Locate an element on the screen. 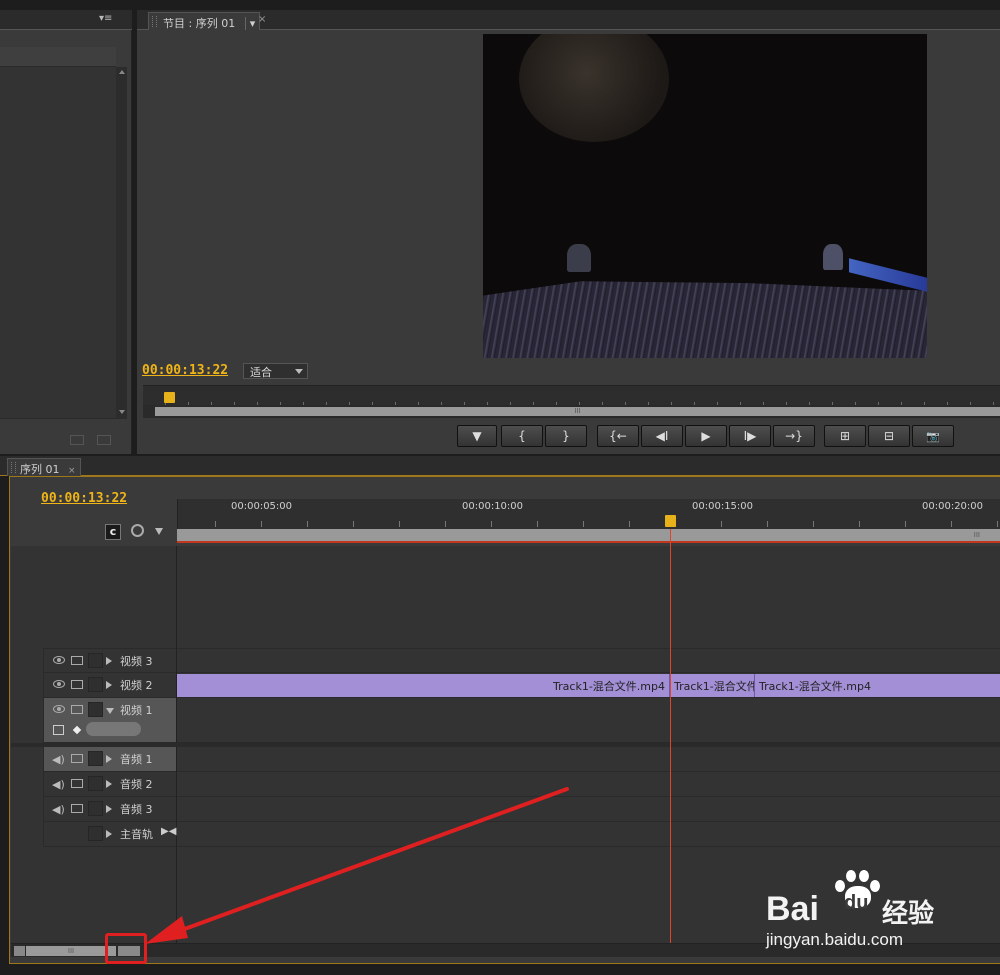  track-header-audio-1: ◀) 音频 1 is located at coordinates (110, 759).